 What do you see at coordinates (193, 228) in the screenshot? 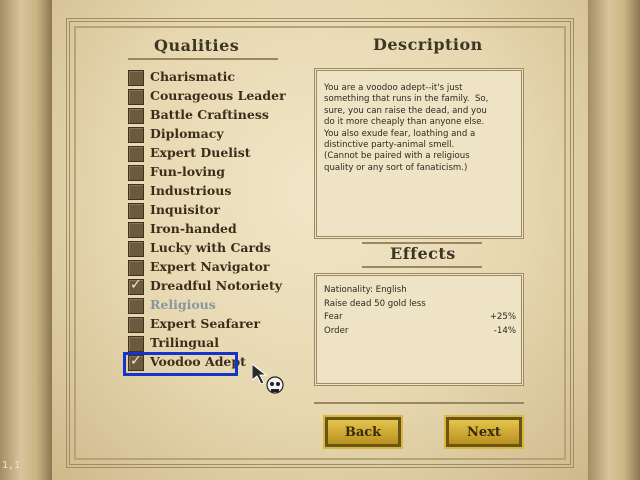
I see `quality-label: Iron-handed` at bounding box center [193, 228].